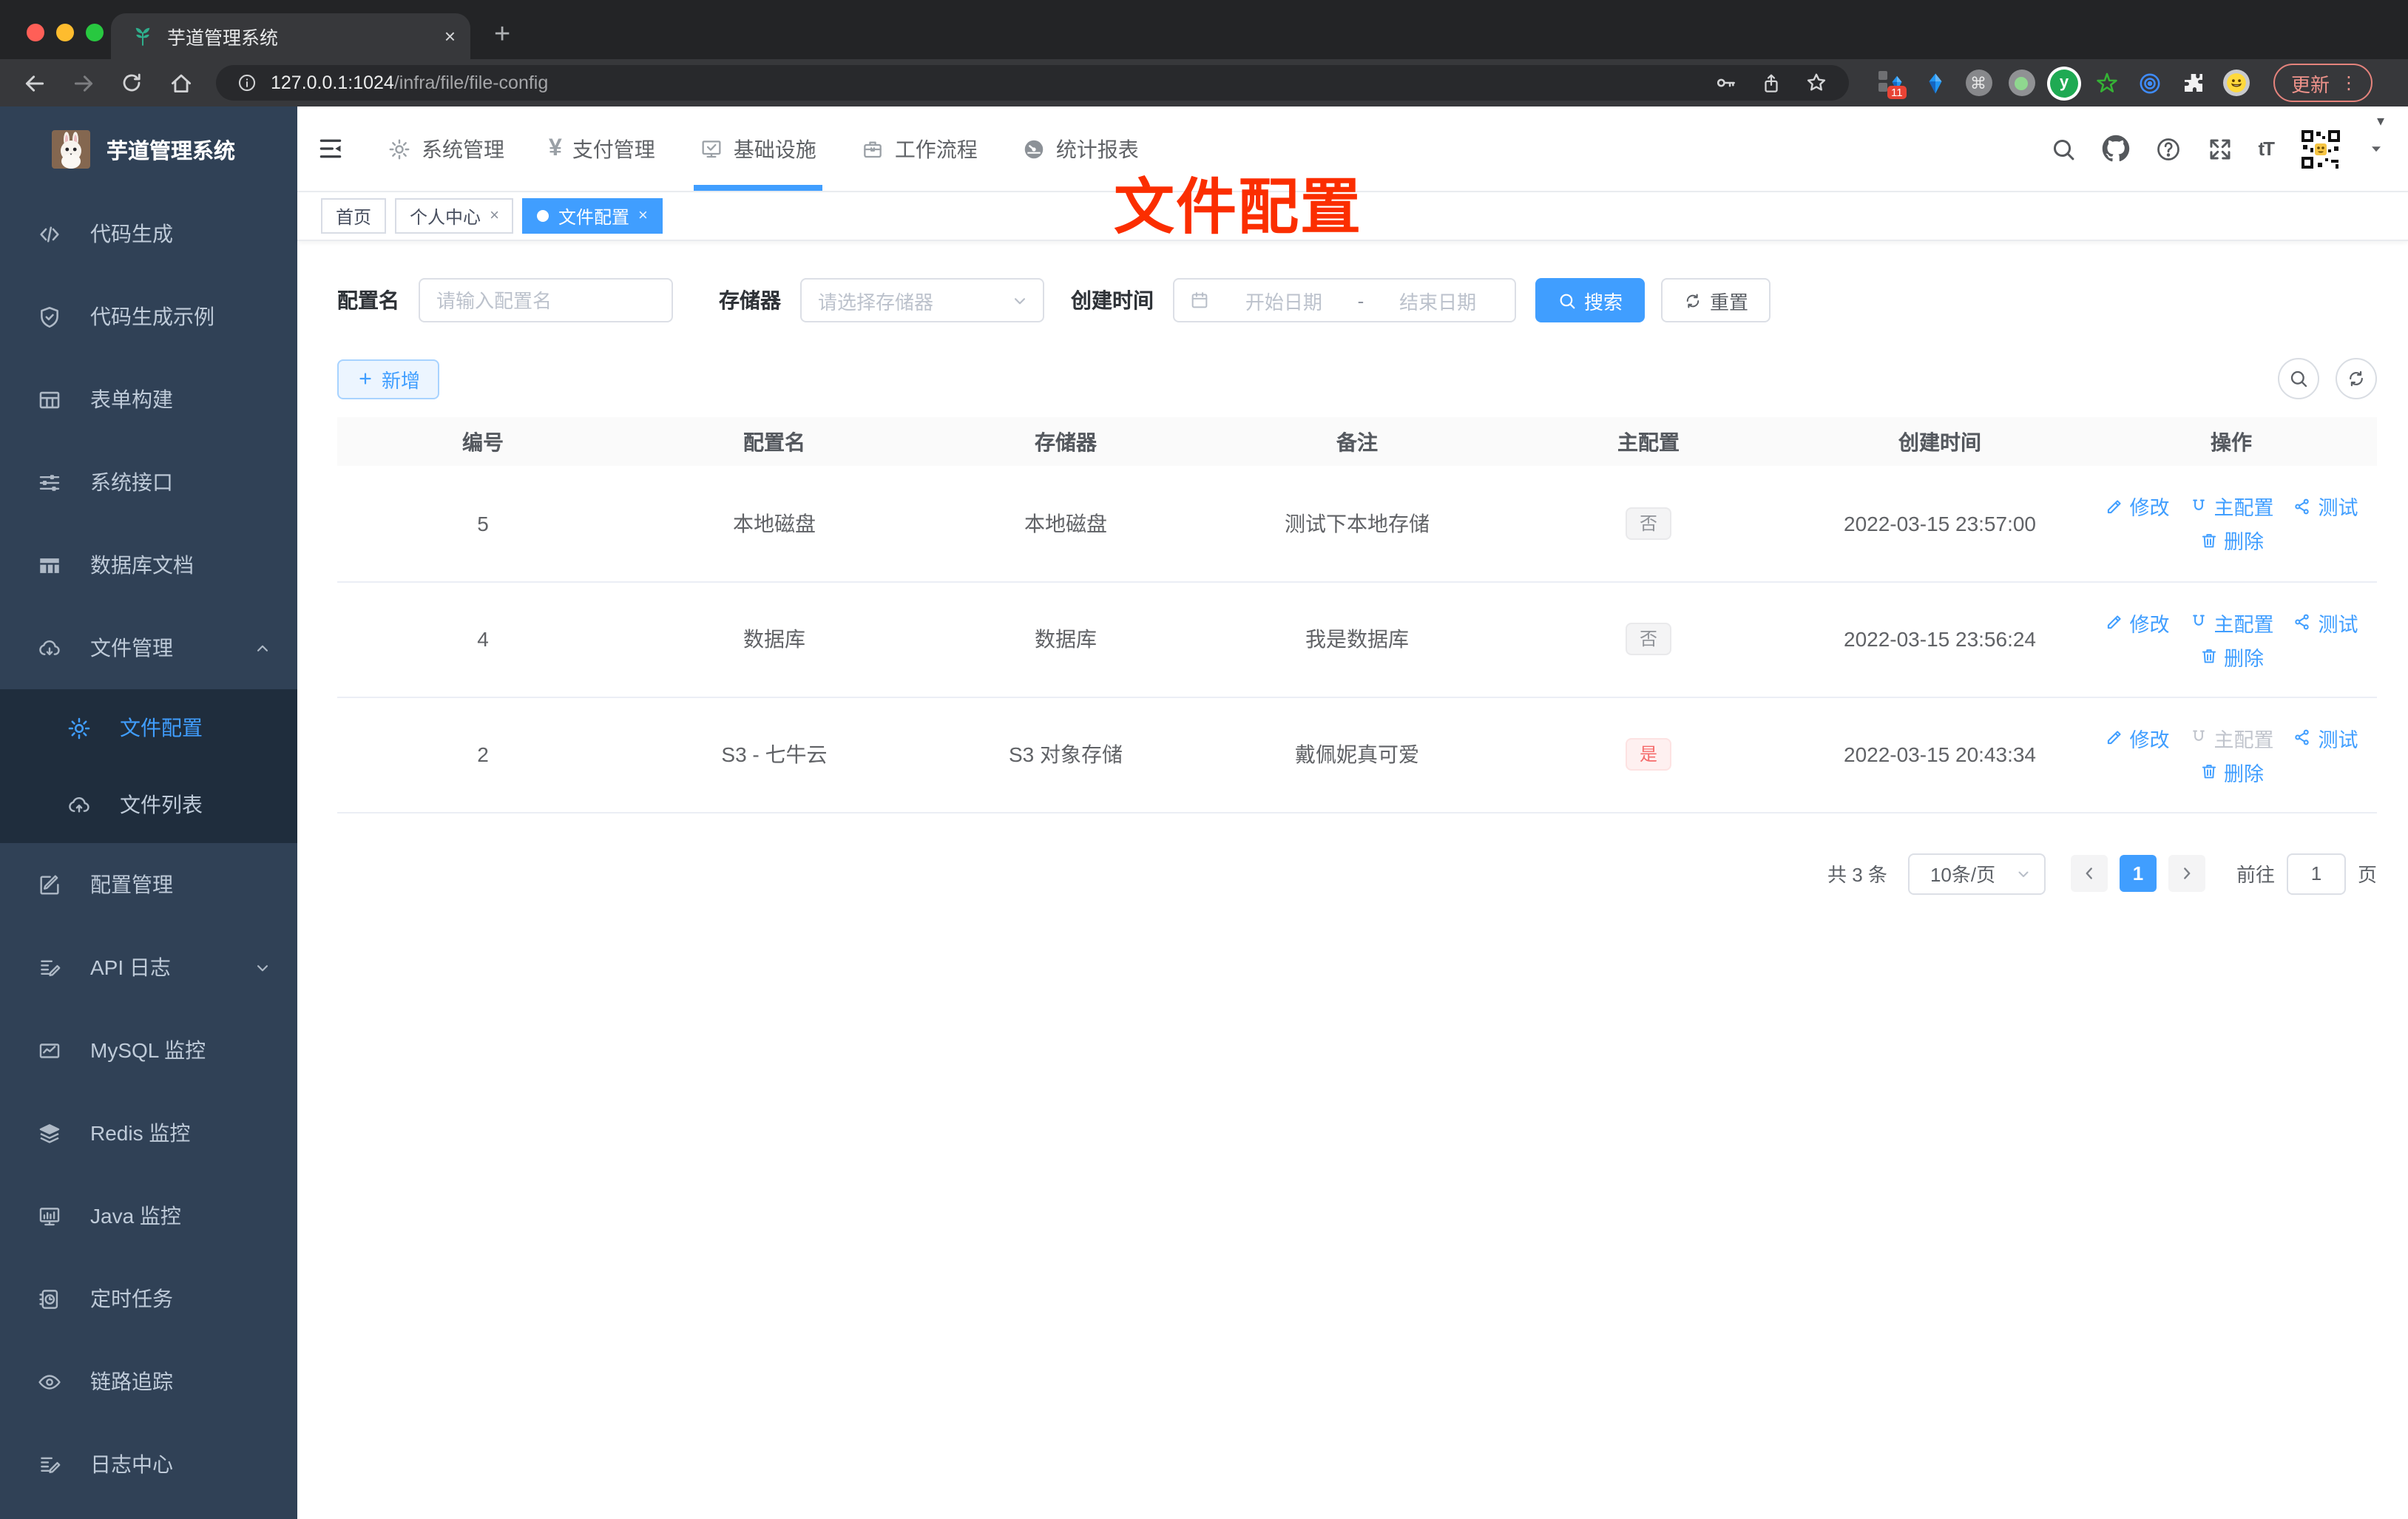 The image size is (2408, 1519). I want to click on sidebar-item-db-doc: 数据库文档, so click(148, 565).